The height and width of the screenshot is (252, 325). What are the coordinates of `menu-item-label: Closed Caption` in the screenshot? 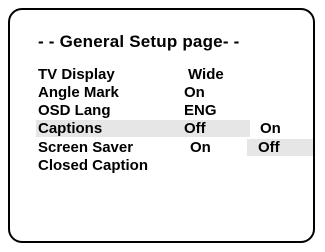 It's located at (93, 165).